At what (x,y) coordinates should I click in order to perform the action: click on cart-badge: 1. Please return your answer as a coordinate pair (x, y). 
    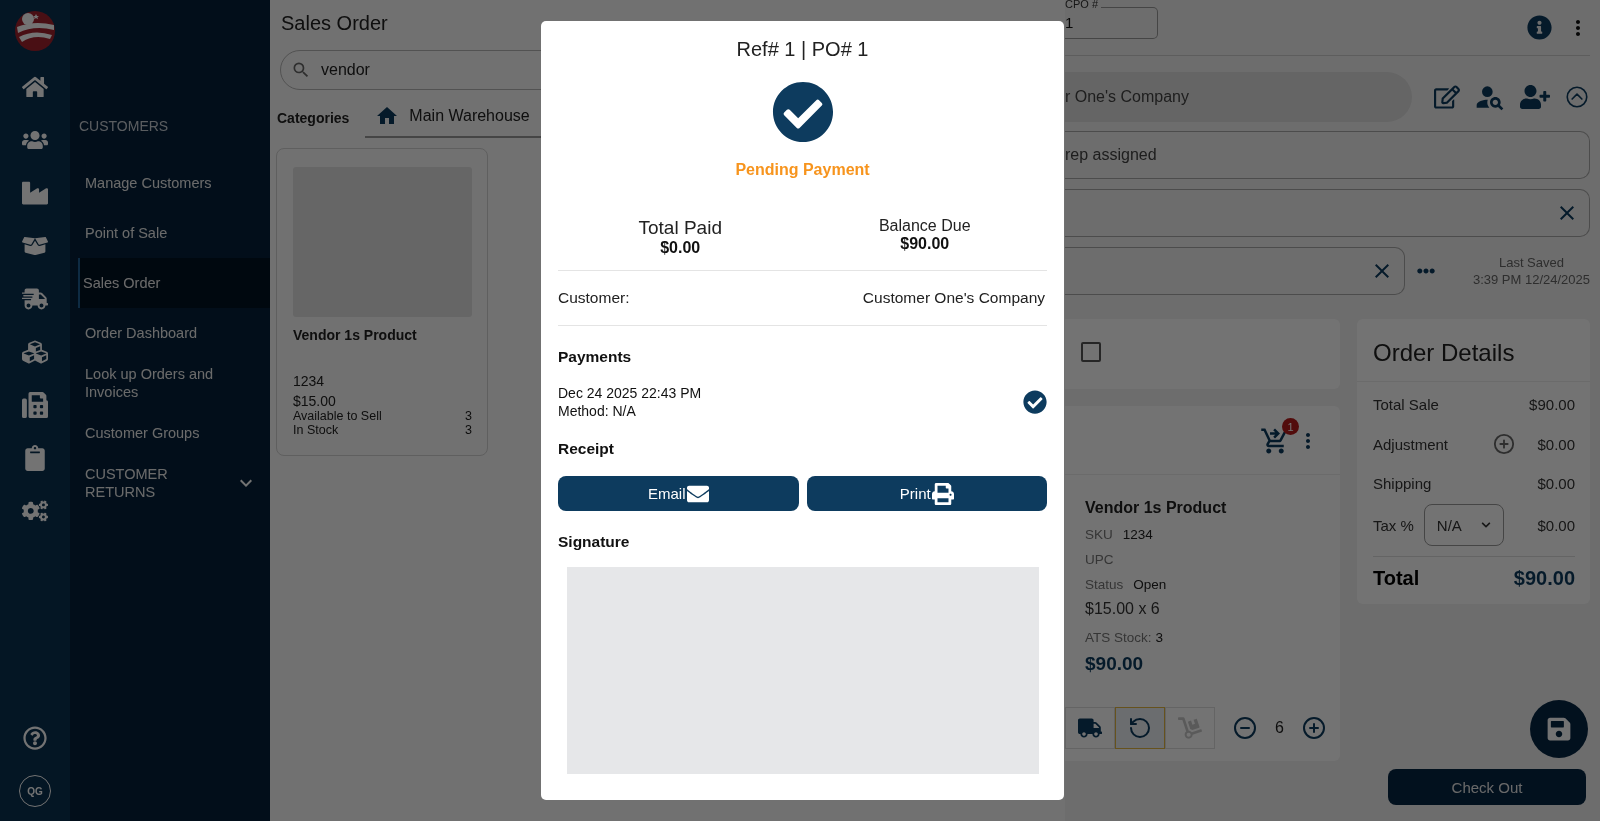
    Looking at the image, I should click on (1290, 426).